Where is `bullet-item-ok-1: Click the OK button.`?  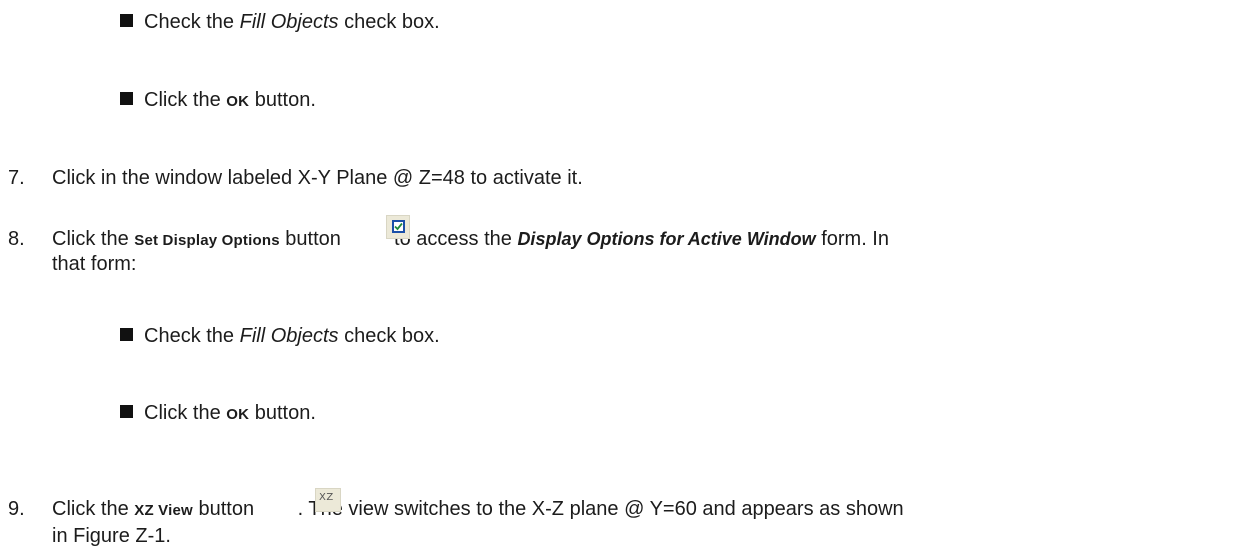
bullet-item-ok-1: Click the OK button. is located at coordinates (218, 101).